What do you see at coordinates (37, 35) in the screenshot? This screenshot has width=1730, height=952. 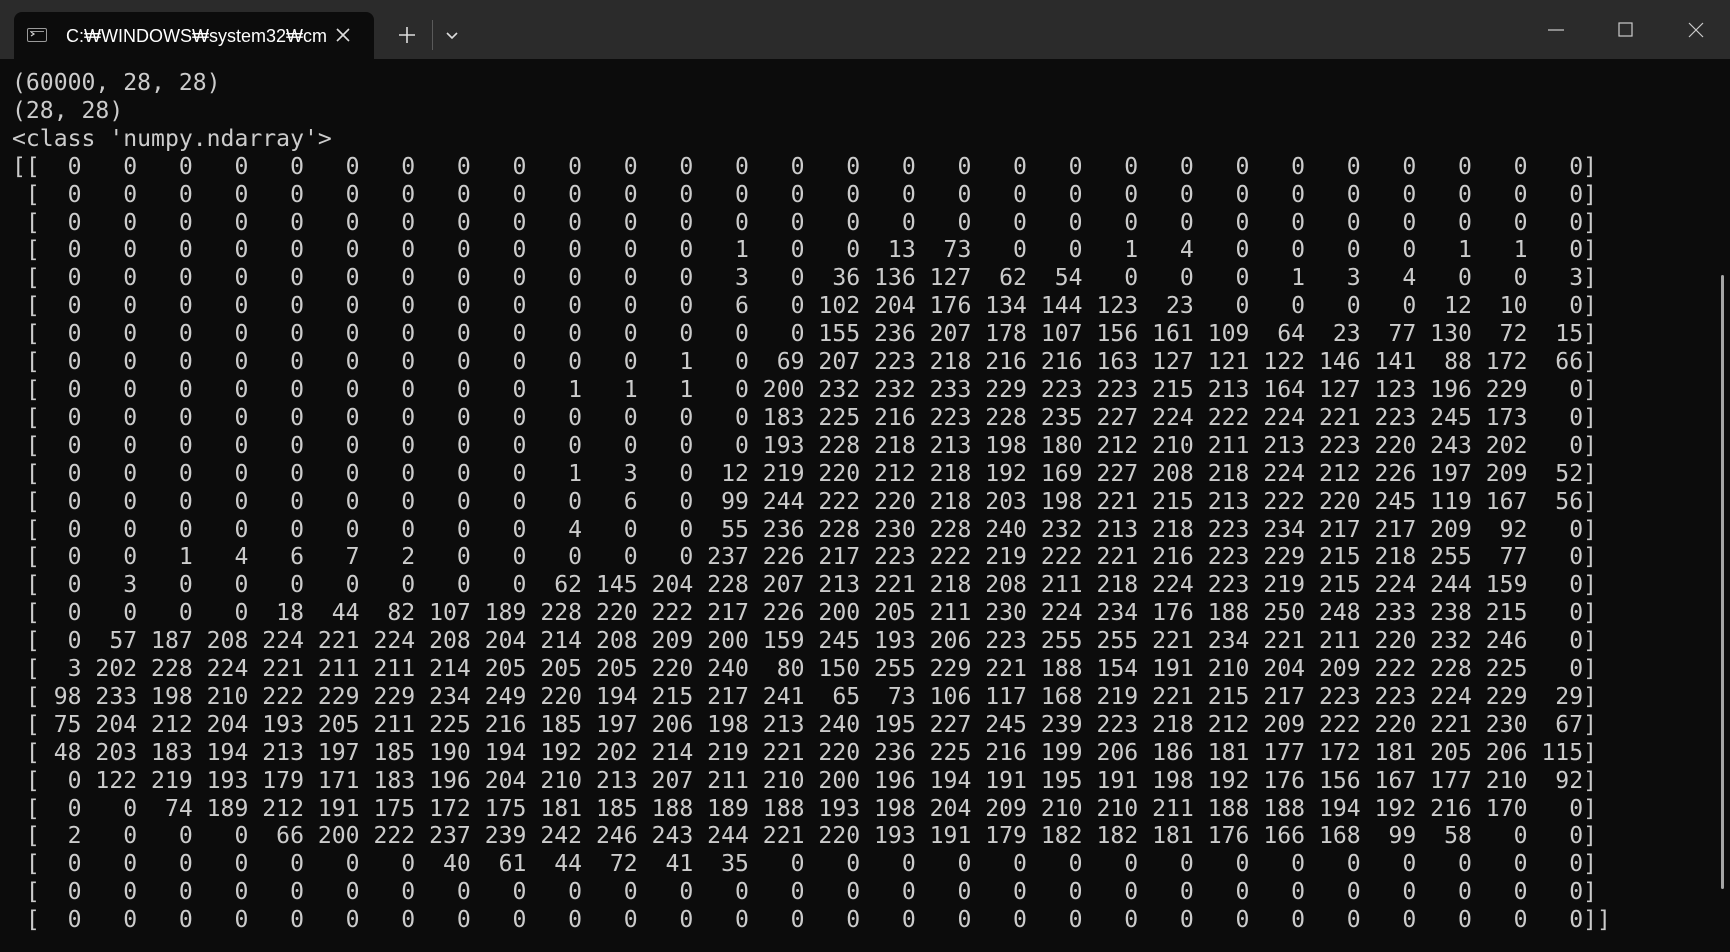 I see `terminal-icon` at bounding box center [37, 35].